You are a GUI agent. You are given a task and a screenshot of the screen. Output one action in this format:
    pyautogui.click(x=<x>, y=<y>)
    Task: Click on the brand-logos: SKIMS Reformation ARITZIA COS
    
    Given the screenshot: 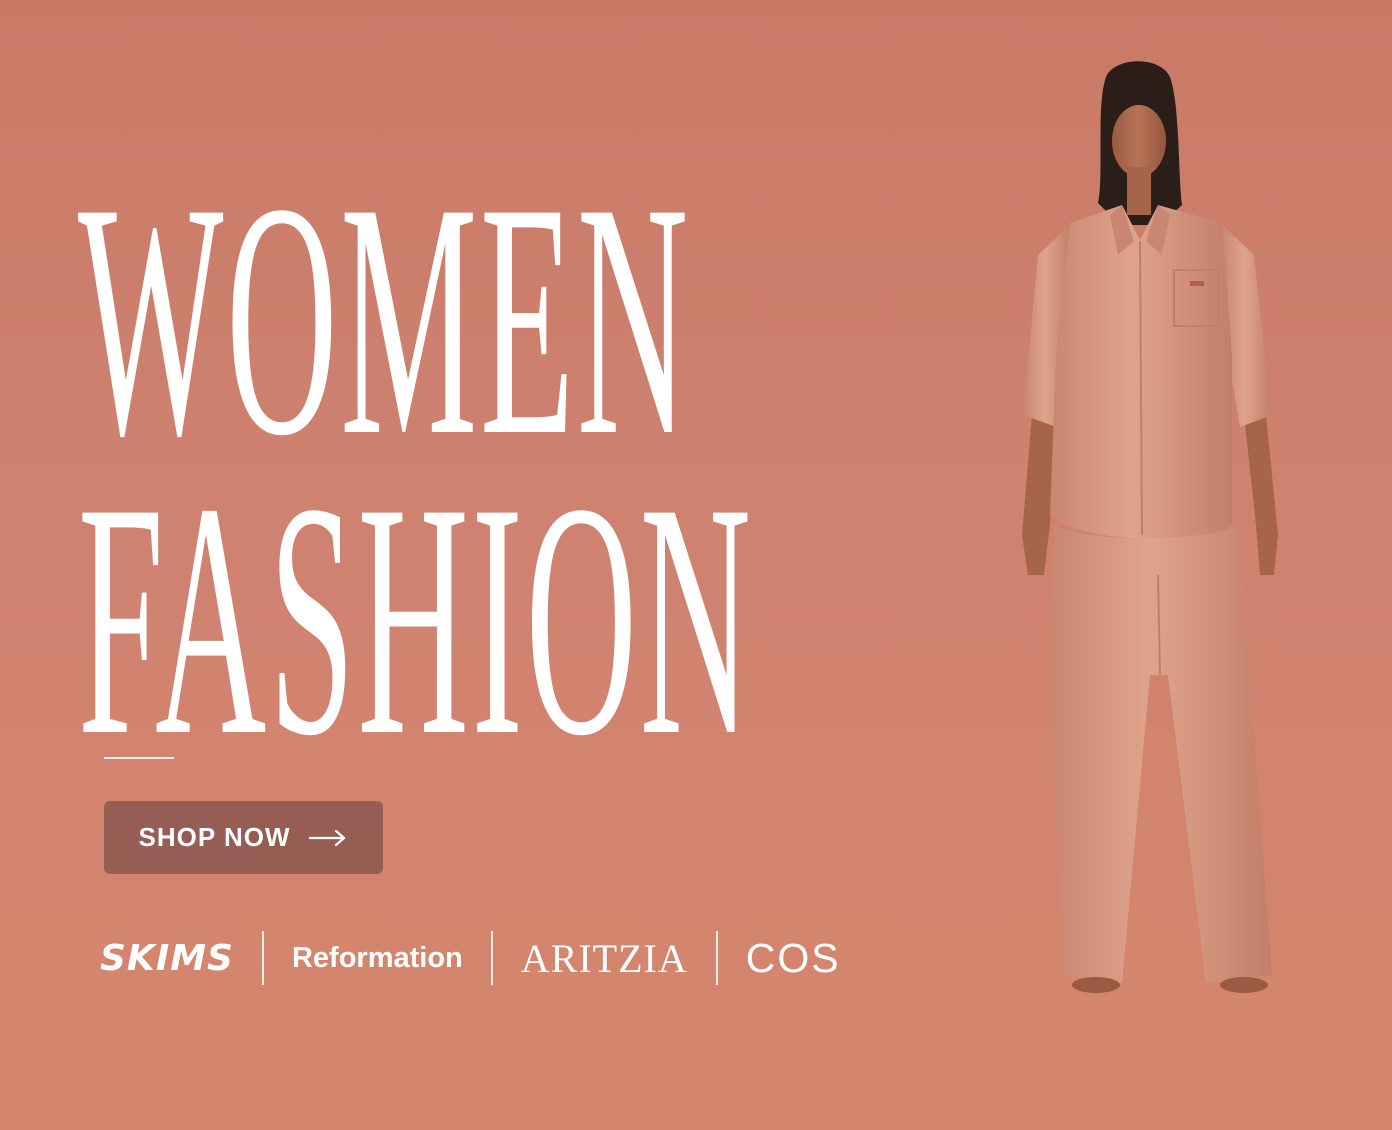 What is the action you would take?
    pyautogui.click(x=484, y=958)
    